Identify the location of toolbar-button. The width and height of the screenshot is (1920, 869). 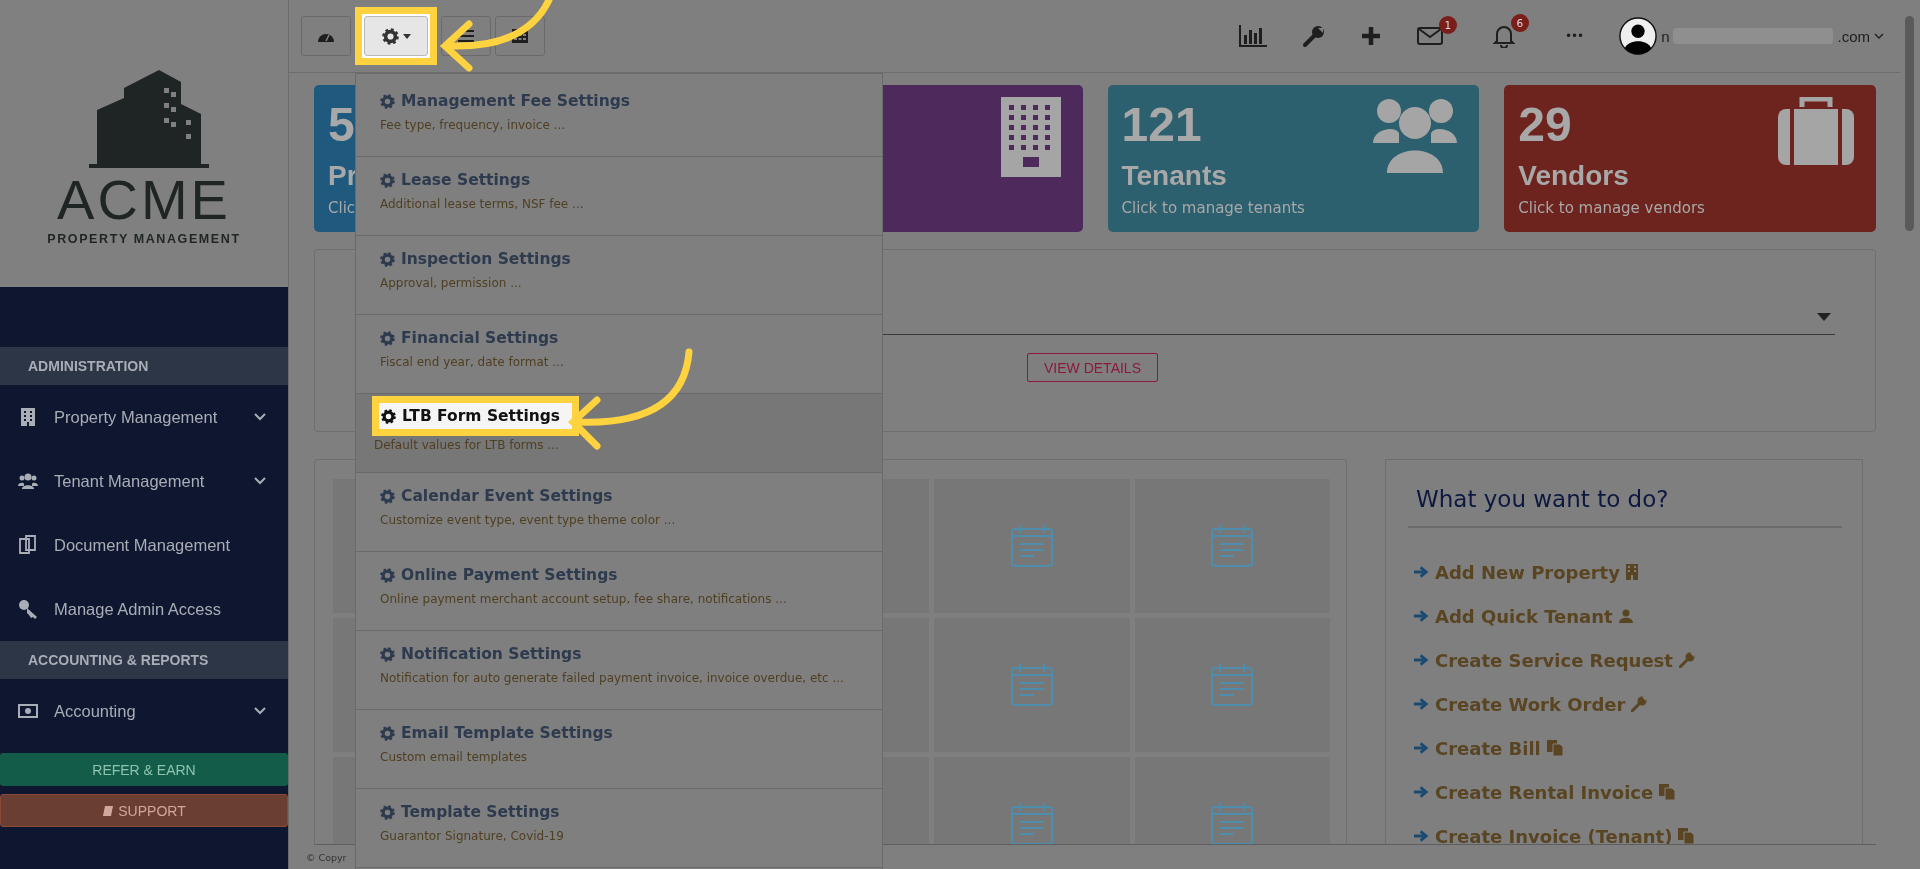
(396, 36).